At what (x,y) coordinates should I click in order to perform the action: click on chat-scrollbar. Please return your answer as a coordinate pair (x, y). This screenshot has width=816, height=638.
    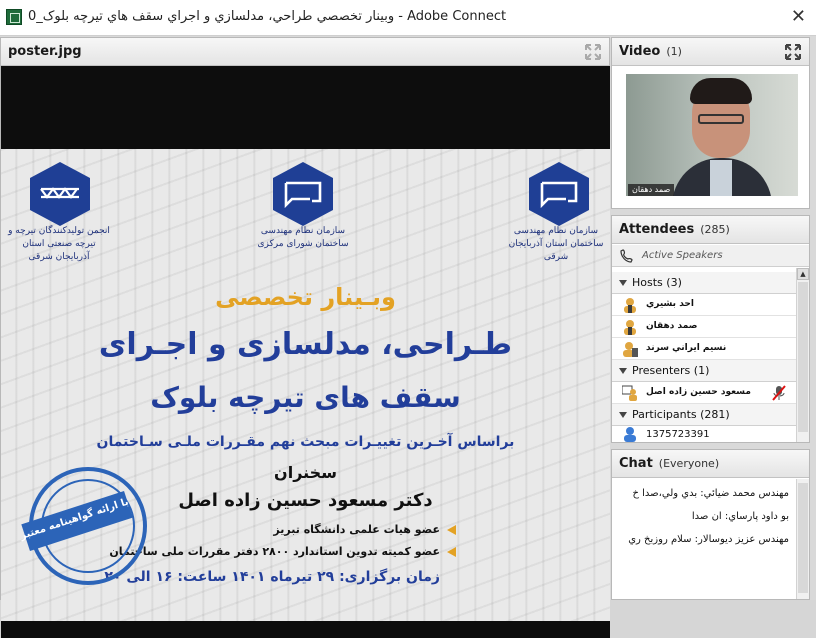
    Looking at the image, I should click on (802, 539).